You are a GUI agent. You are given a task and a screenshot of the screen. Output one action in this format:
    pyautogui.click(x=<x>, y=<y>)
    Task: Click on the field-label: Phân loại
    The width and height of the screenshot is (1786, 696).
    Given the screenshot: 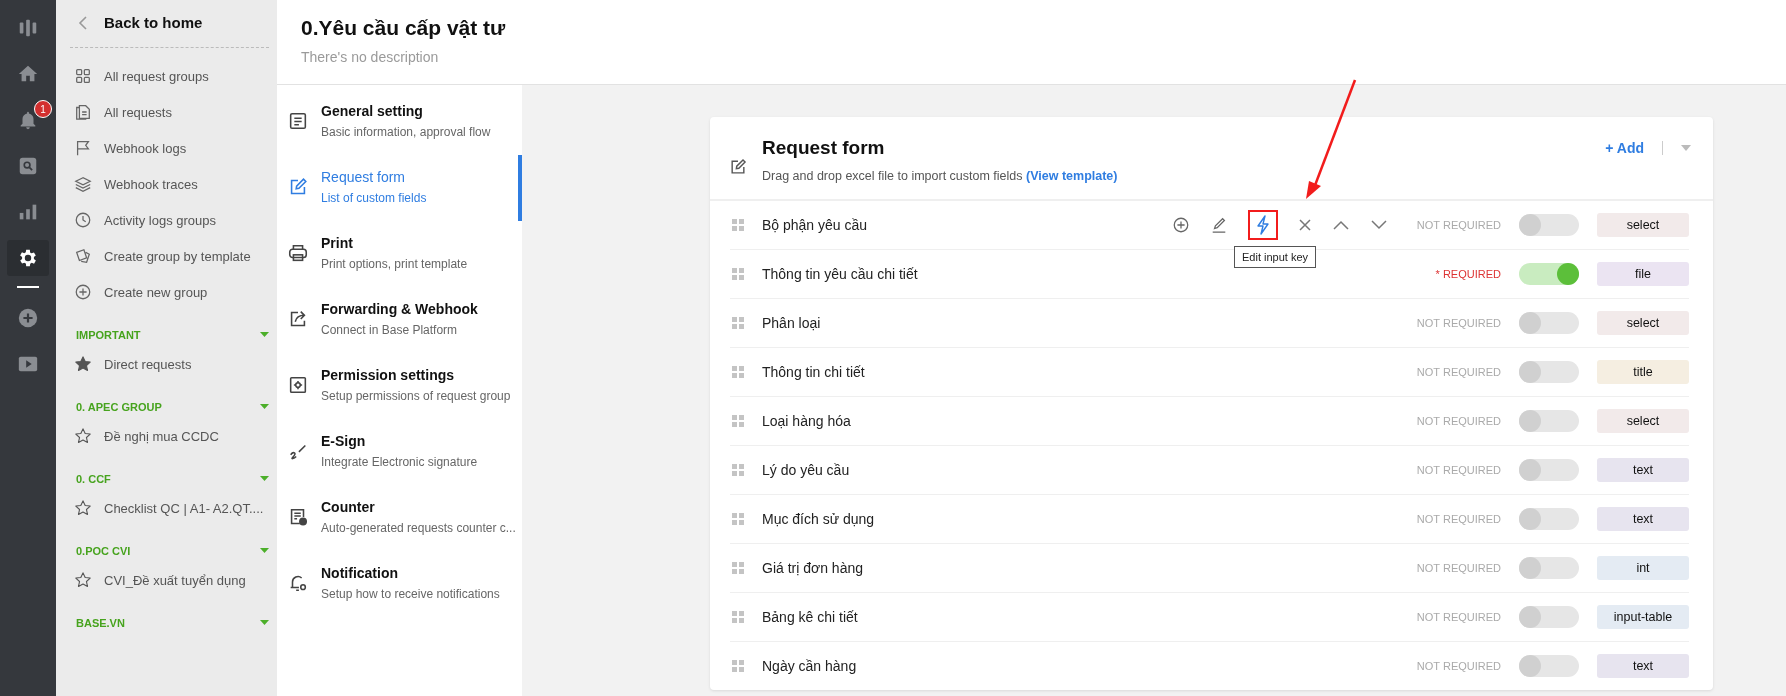 What is the action you would take?
    pyautogui.click(x=792, y=323)
    